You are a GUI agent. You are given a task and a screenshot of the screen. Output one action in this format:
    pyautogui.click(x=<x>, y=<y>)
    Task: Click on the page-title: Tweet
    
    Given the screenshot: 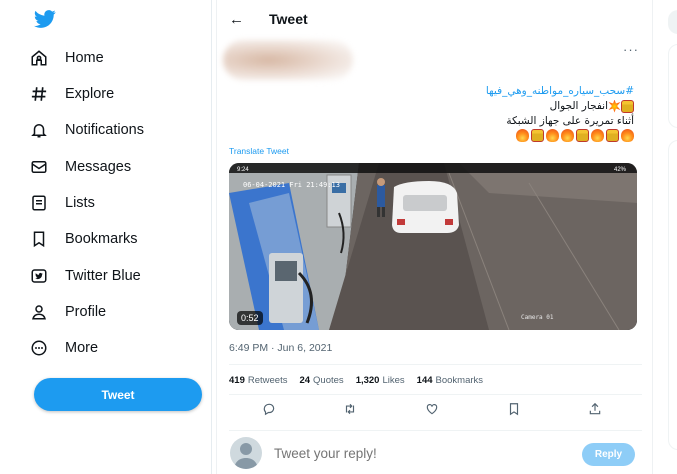 What is the action you would take?
    pyautogui.click(x=288, y=19)
    